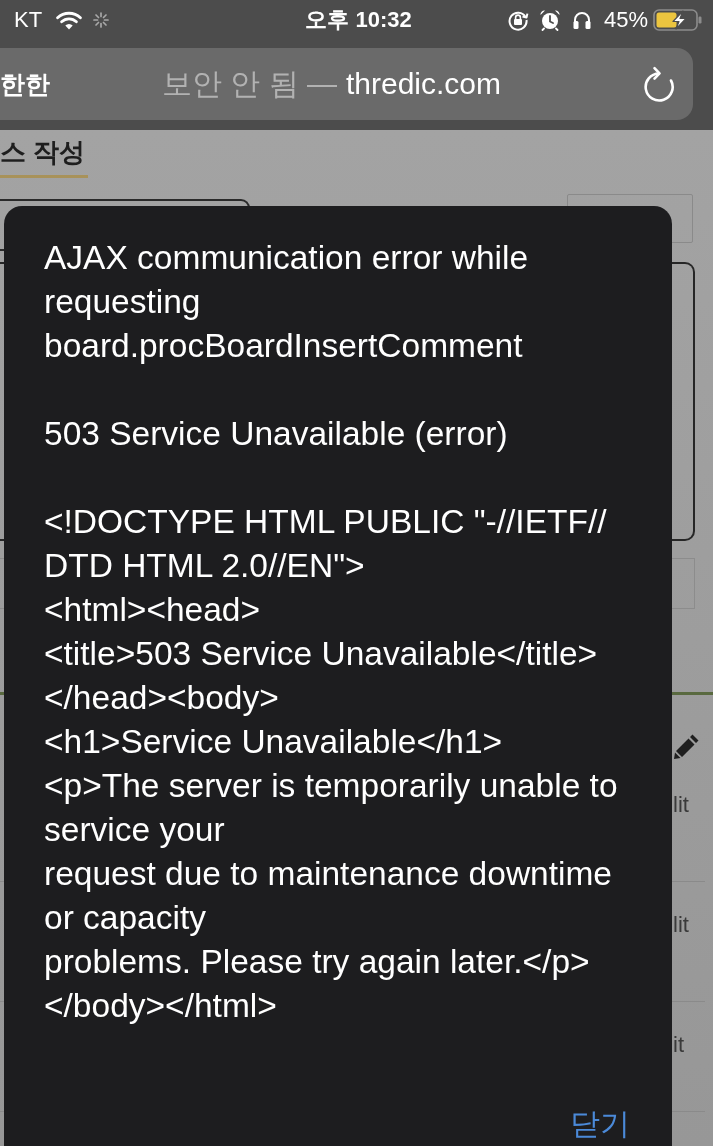 This screenshot has height=1146, width=713. What do you see at coordinates (101, 20) in the screenshot?
I see `loading-spinner-icon` at bounding box center [101, 20].